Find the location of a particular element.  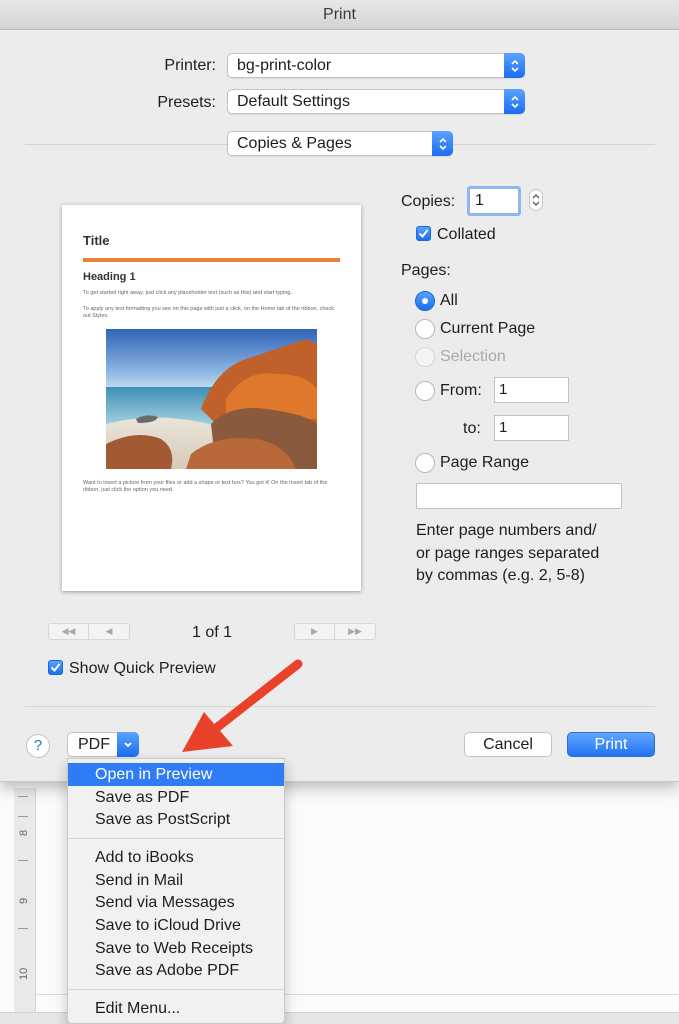

preview-nav-forward: ▶ ▶▶ is located at coordinates (335, 631).